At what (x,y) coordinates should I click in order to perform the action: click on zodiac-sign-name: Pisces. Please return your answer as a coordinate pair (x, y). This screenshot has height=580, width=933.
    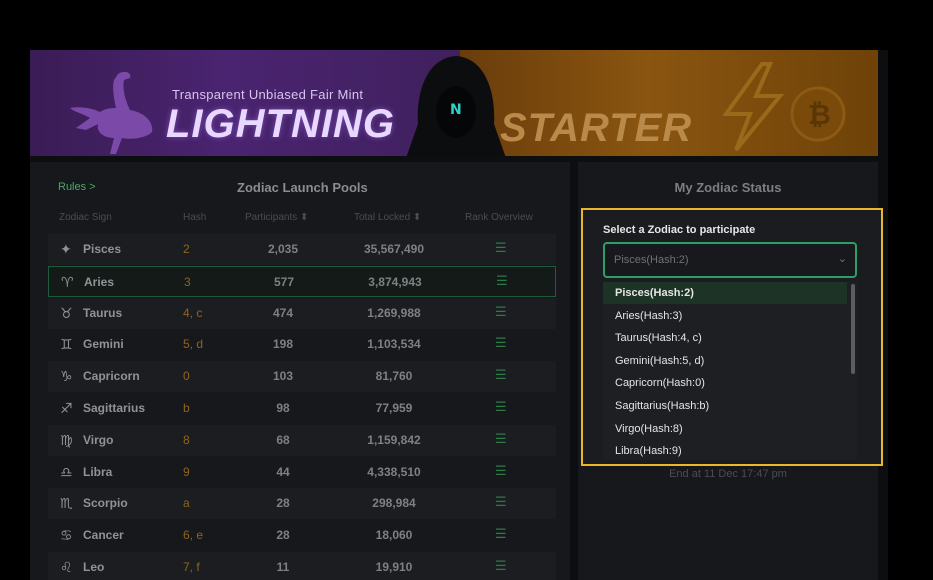
    Looking at the image, I should click on (102, 249).